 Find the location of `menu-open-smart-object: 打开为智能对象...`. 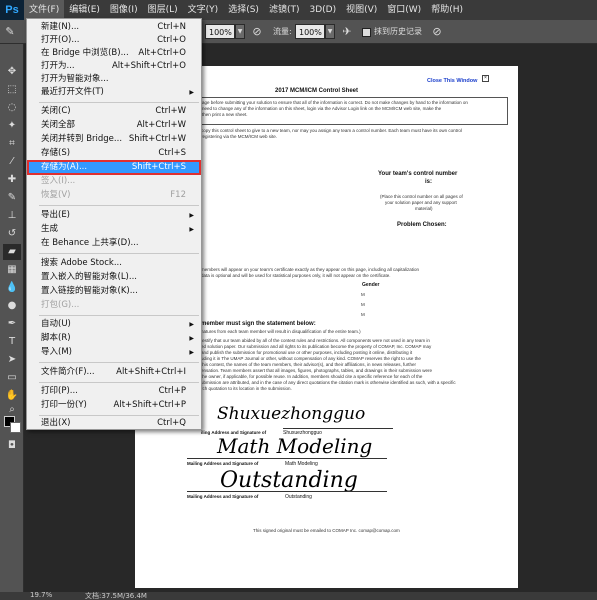

menu-open-smart-object: 打开为智能对象... is located at coordinates (114, 79).